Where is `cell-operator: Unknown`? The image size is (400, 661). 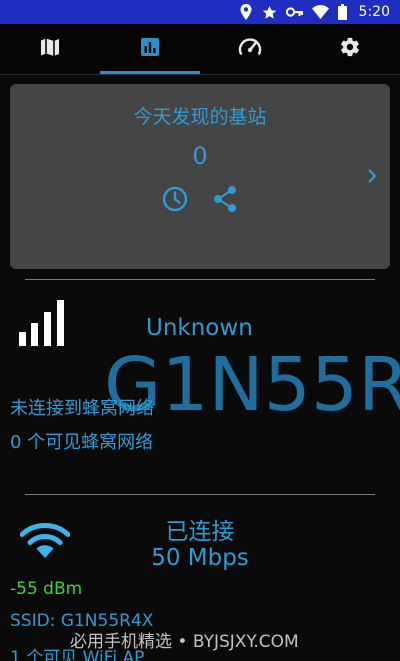 cell-operator: Unknown is located at coordinates (199, 328).